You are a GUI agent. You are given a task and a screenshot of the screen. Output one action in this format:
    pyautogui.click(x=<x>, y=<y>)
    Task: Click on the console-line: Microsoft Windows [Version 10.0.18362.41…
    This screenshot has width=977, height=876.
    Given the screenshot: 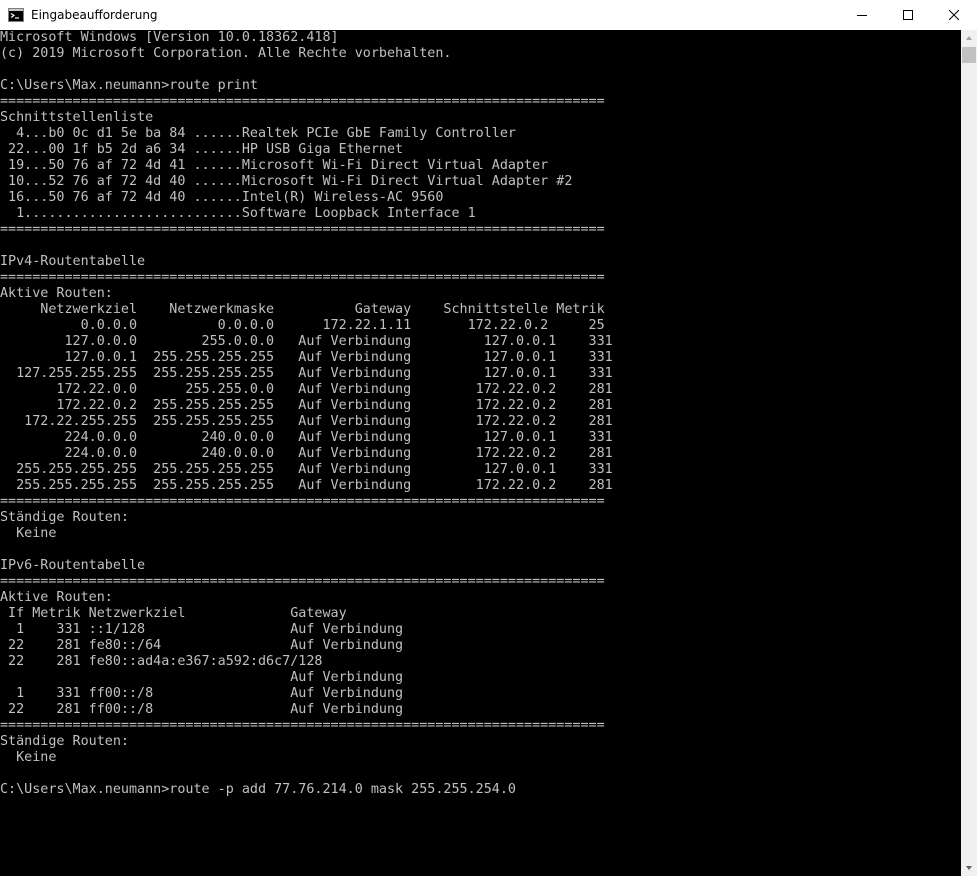 What is the action you would take?
    pyautogui.click(x=169, y=37)
    